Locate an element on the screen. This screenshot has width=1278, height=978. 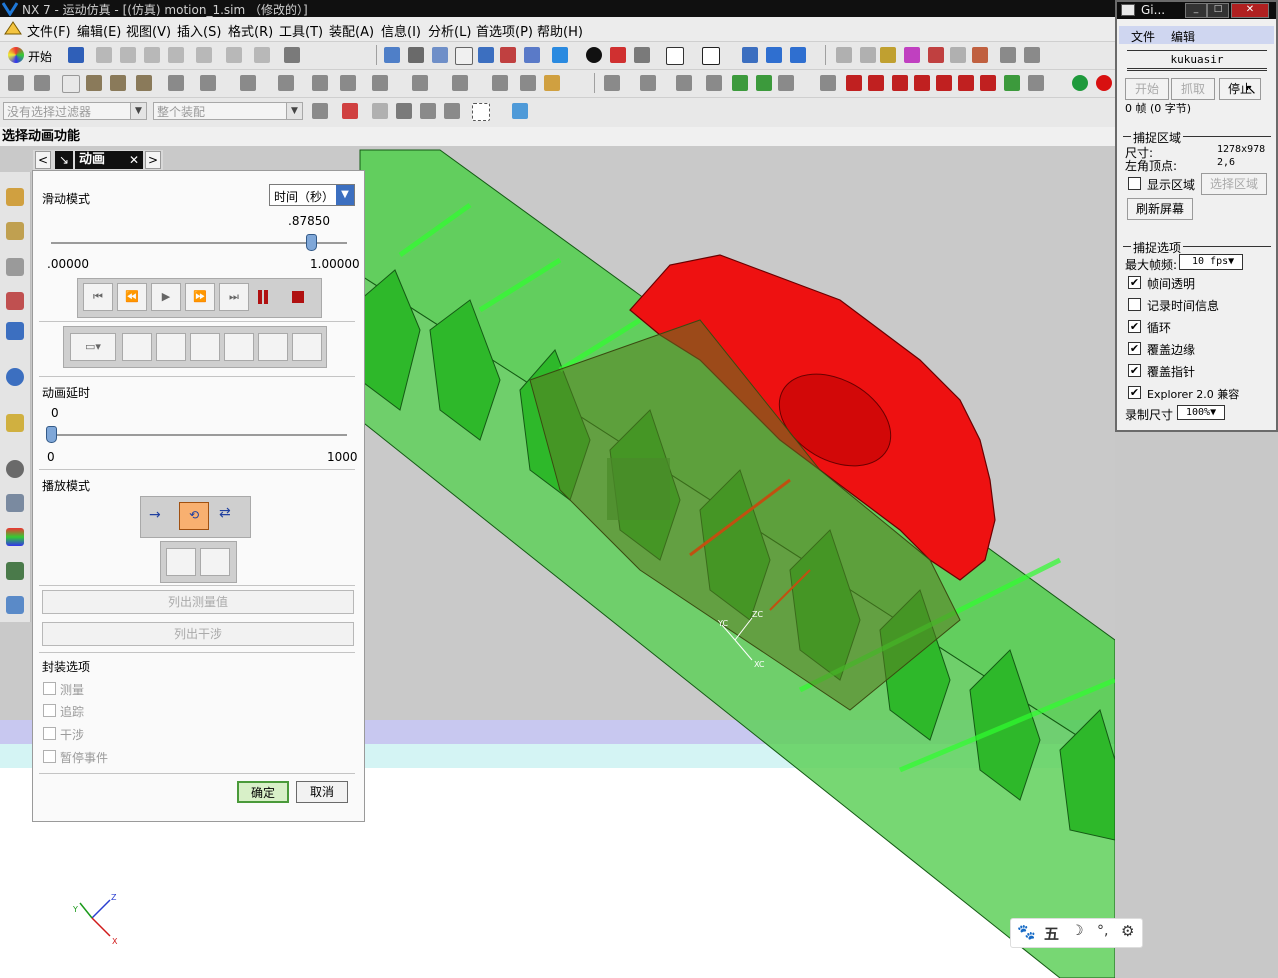
cancel-button: 取消 is located at coordinates (322, 792).